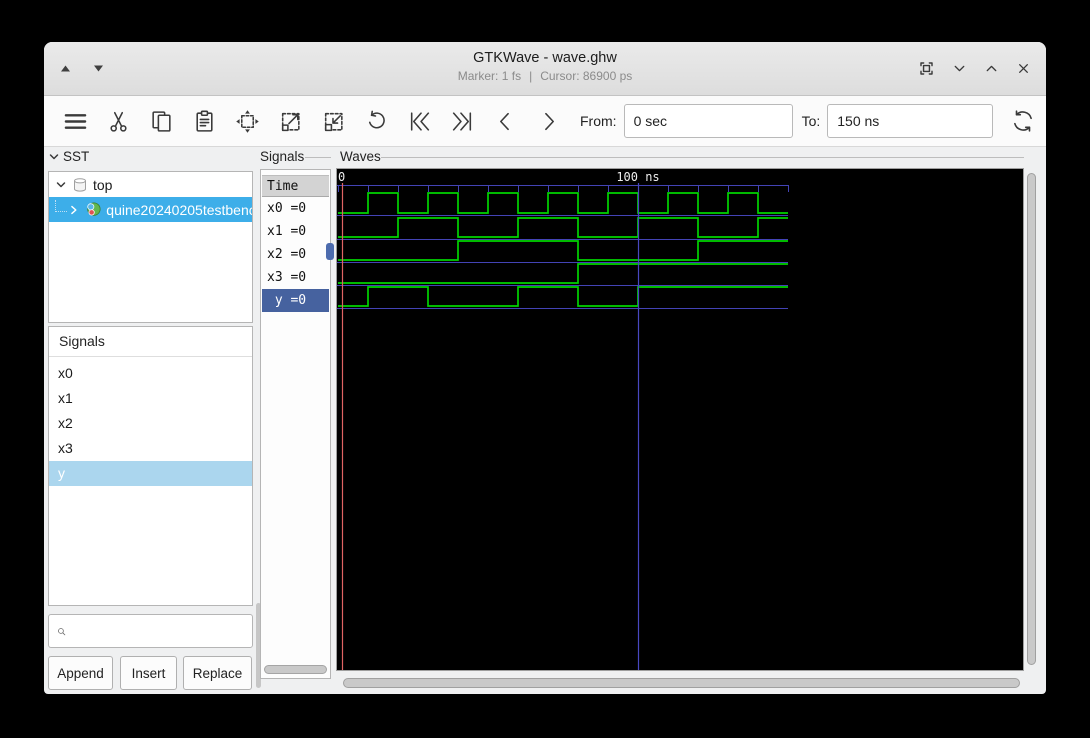 This screenshot has height=738, width=1090. Describe the element at coordinates (61, 185) in the screenshot. I see `expander-down-icon` at that location.